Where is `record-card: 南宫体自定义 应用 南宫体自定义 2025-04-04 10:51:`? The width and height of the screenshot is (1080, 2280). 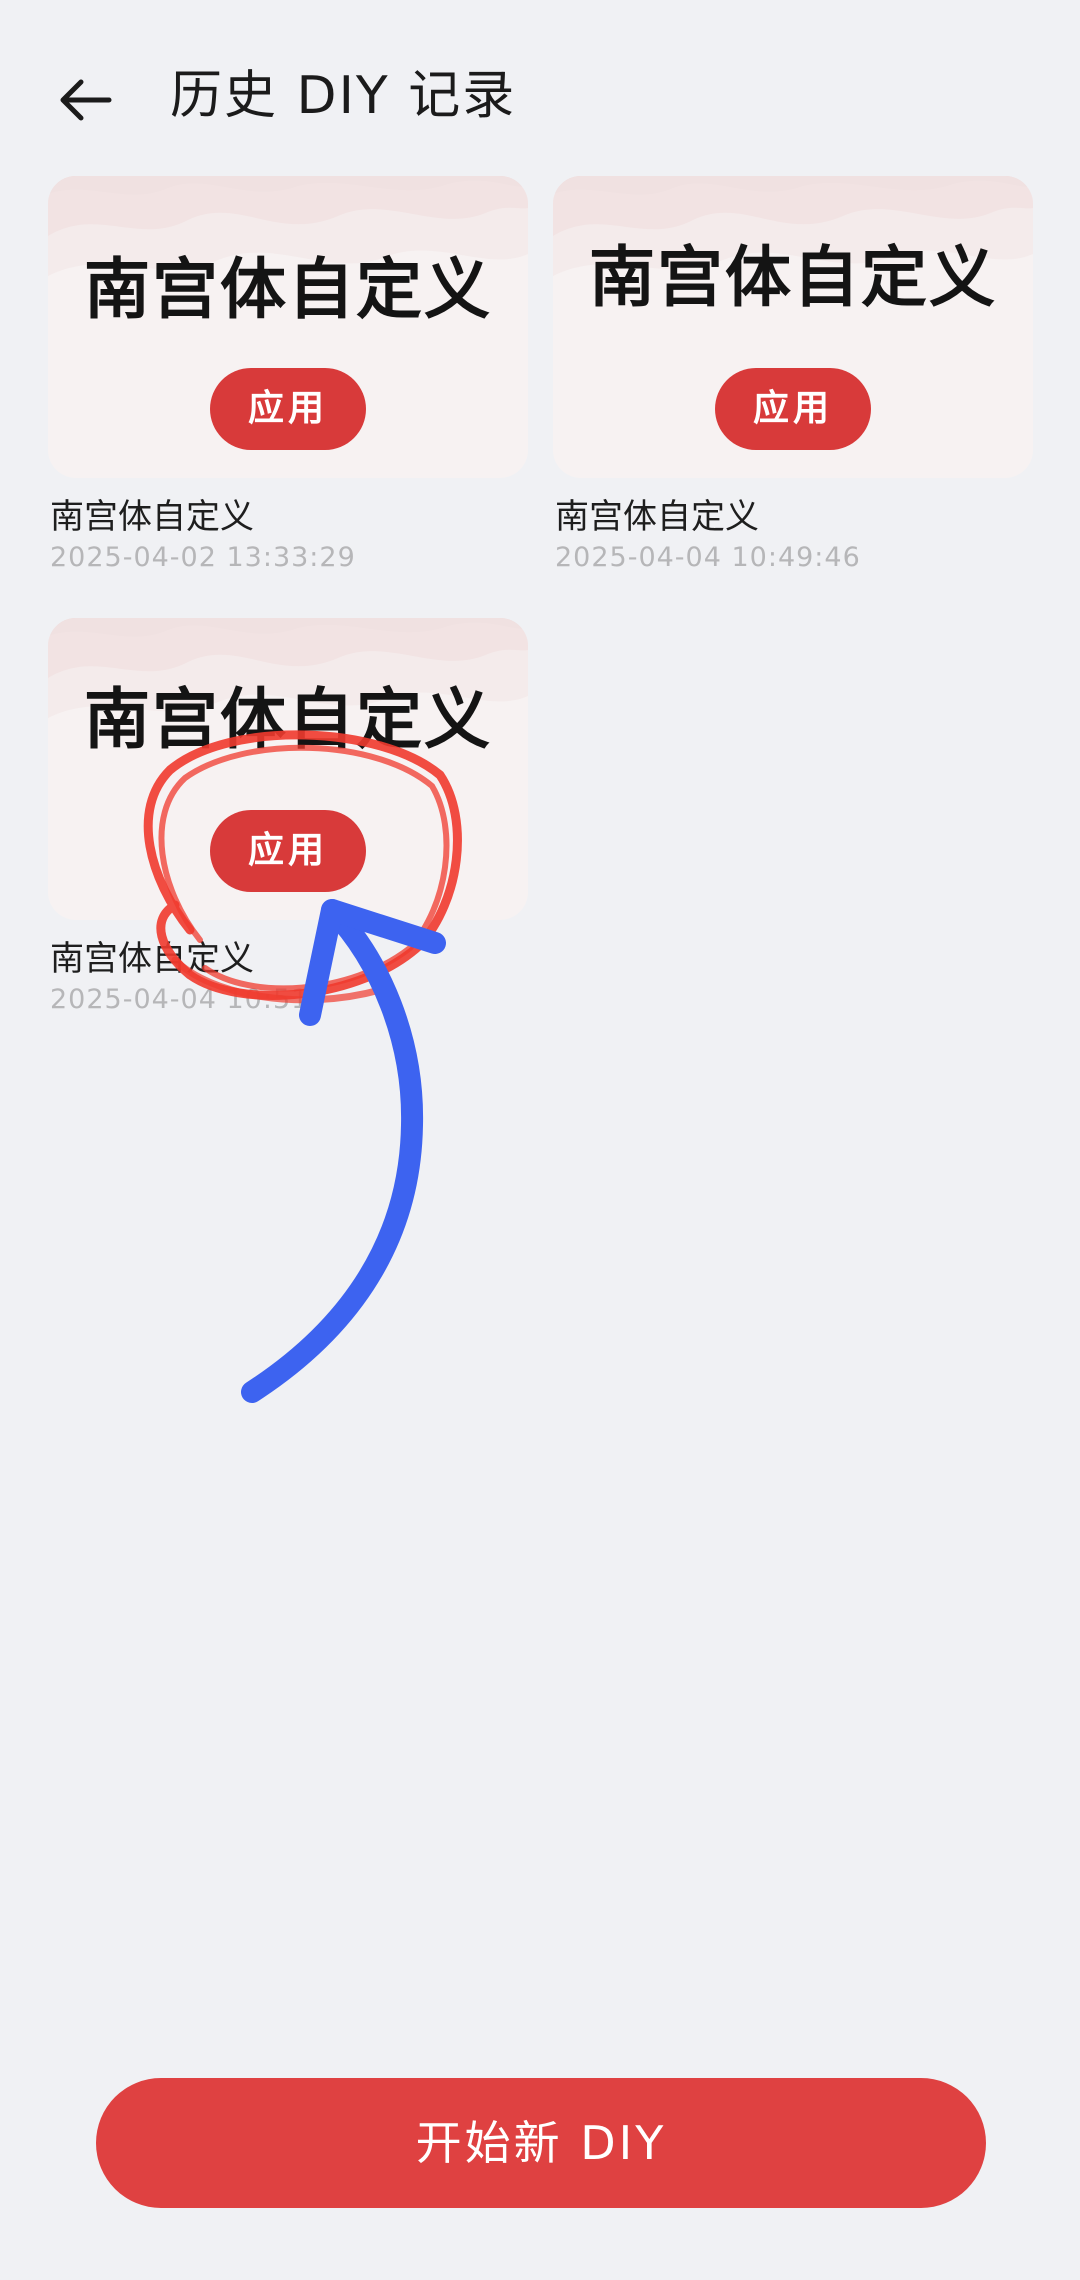
record-card: 南宫体自定义 应用 南宫体自定义 2025-04-04 10:51: is located at coordinates (288, 816).